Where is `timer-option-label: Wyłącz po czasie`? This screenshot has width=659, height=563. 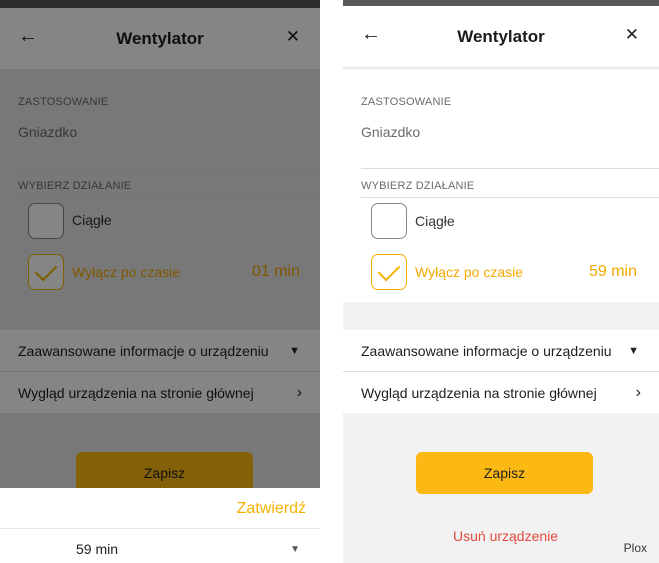 timer-option-label: Wyłącz po czasie is located at coordinates (469, 272).